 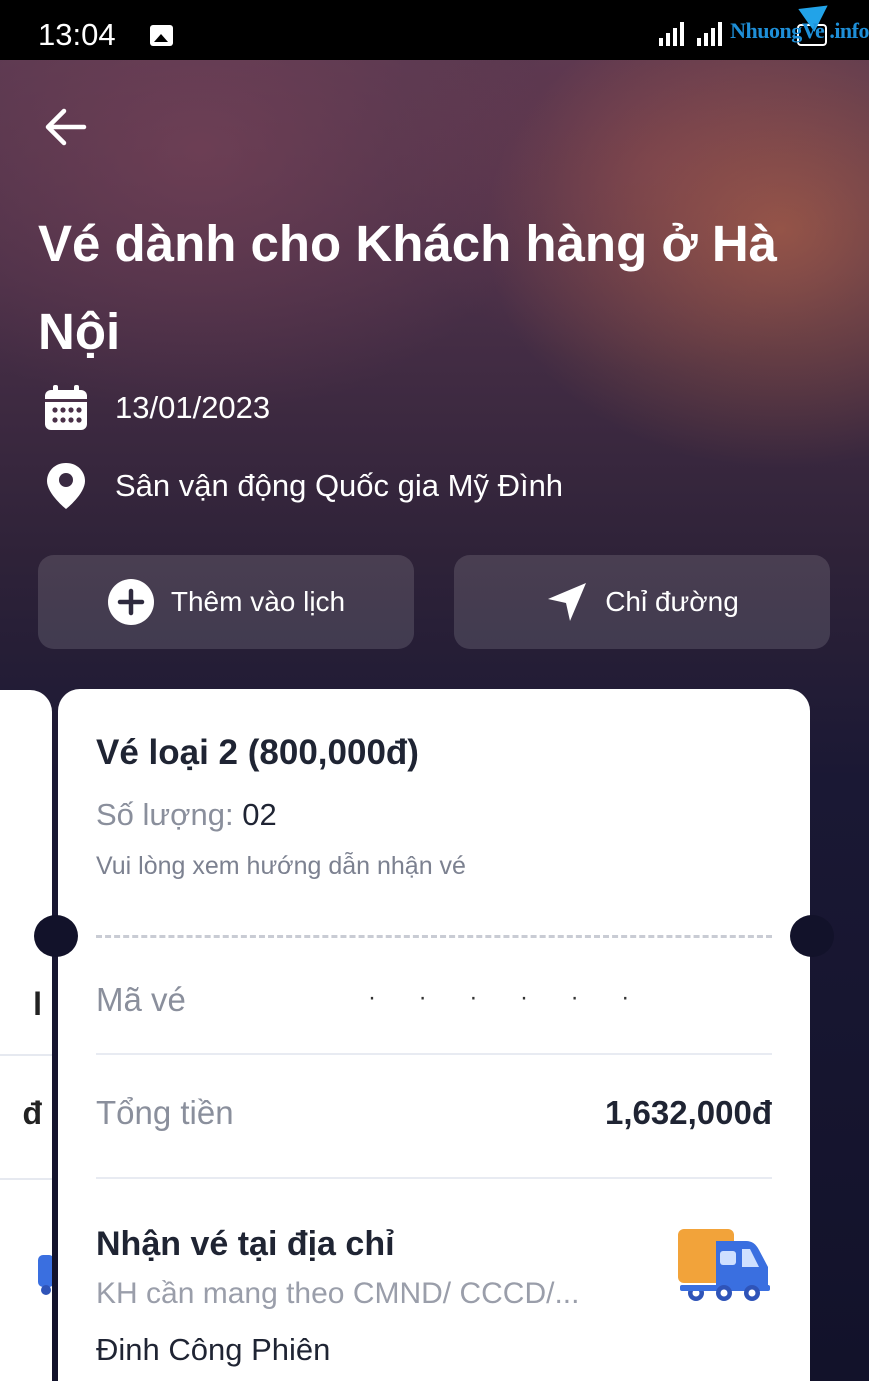 I want to click on status-indicators: NhuongVe .info, so click(x=759, y=30).